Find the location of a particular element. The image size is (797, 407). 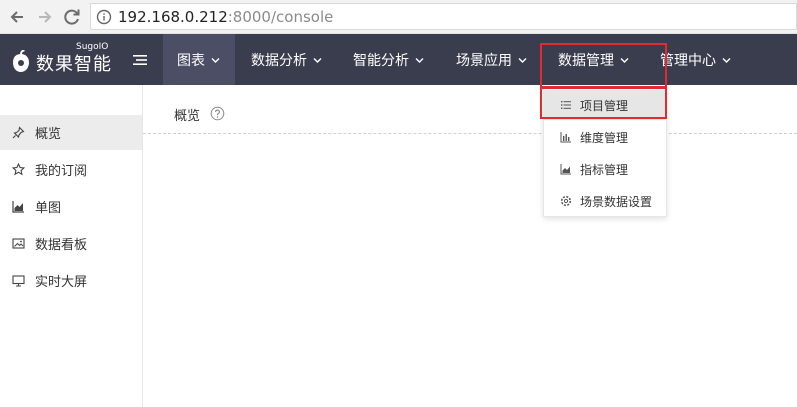

nav-item-admin-center: 管理中心 is located at coordinates (695, 59).